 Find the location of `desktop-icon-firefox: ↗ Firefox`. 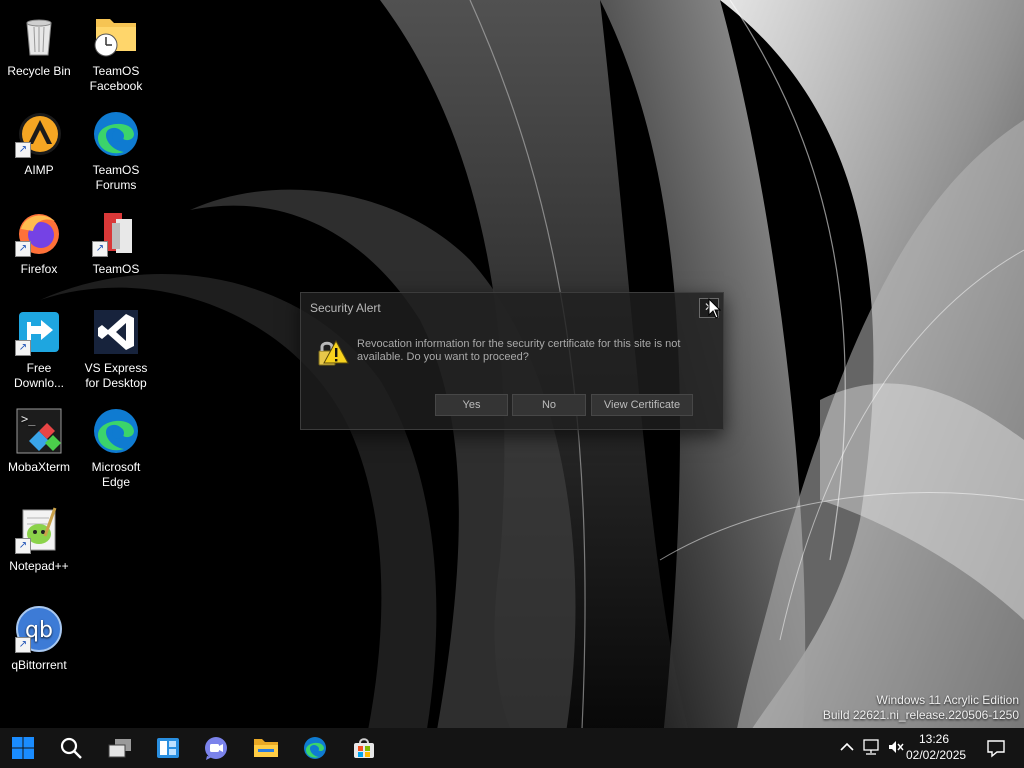

desktop-icon-firefox: ↗ Firefox is located at coordinates (39, 251).